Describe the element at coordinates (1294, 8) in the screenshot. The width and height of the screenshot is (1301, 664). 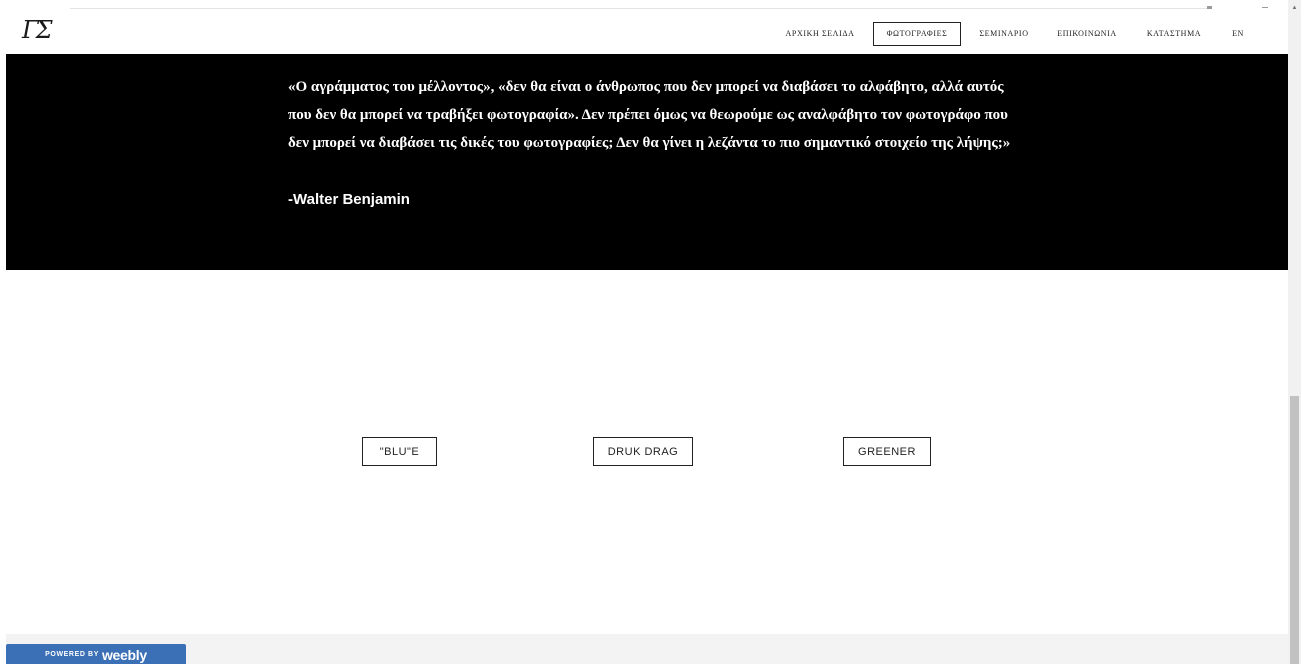
I see `scroll-up-arrow-icon: ▲` at that location.